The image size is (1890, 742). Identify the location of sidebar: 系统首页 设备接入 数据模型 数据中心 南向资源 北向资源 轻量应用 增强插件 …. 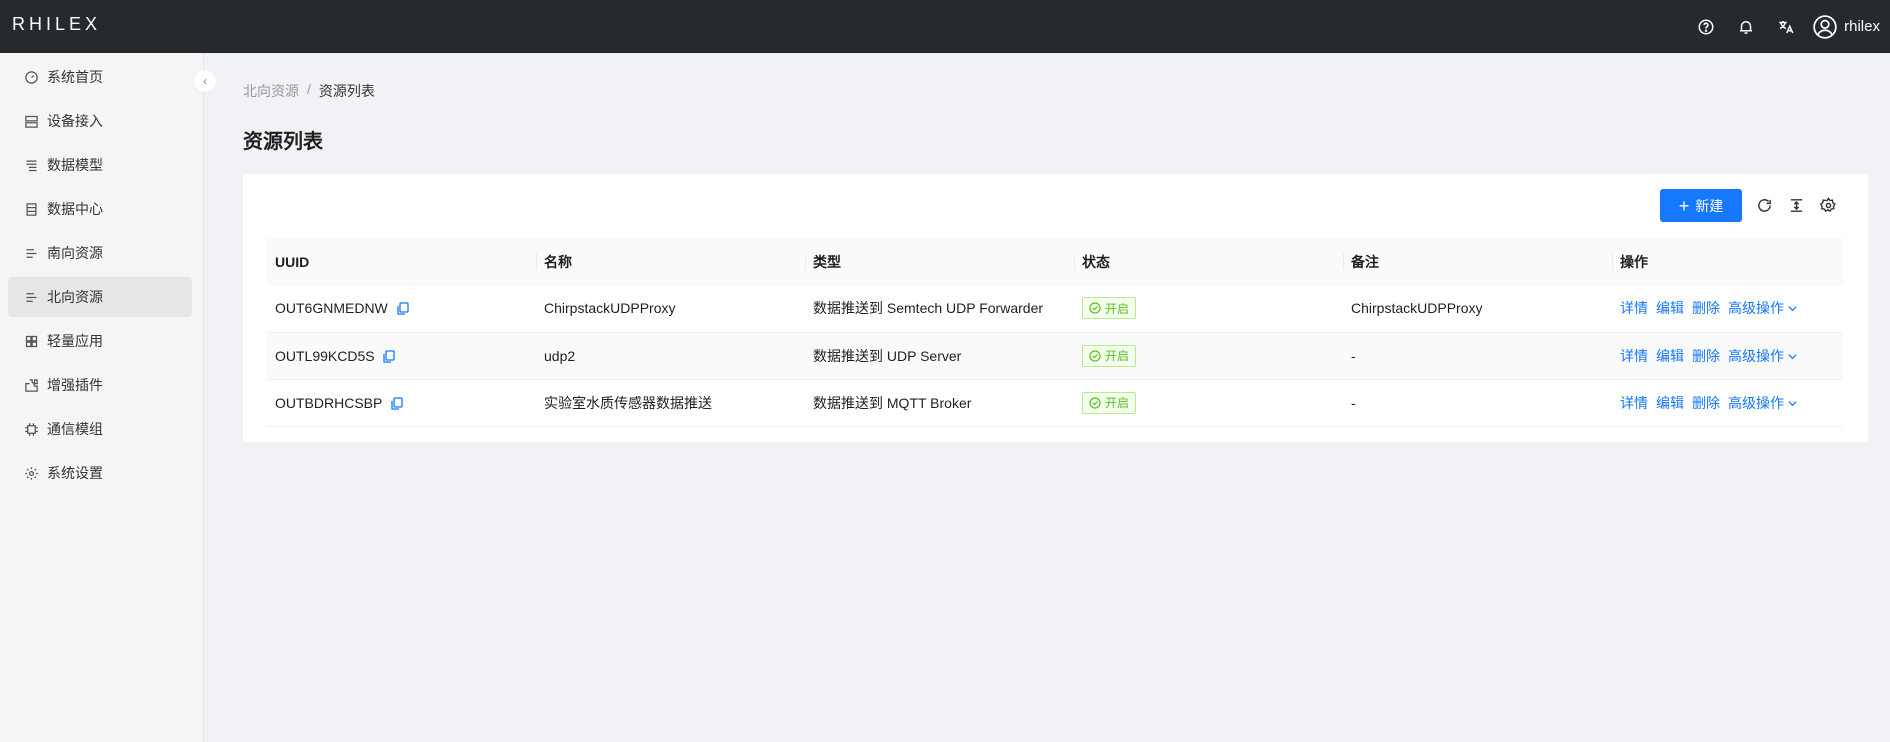
(102, 397).